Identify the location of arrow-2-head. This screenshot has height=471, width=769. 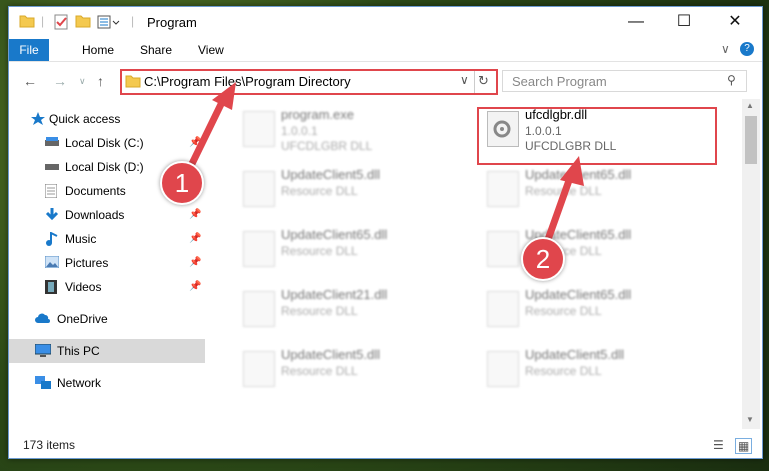
(572, 171).